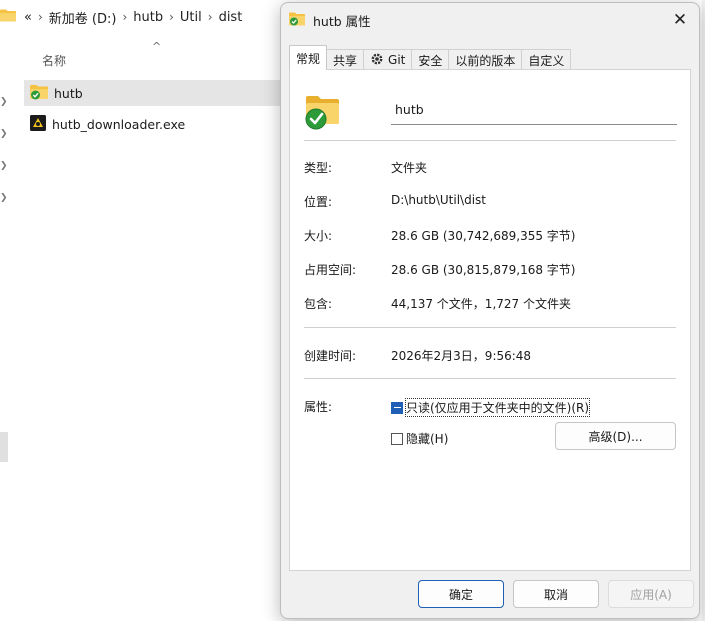  Describe the element at coordinates (461, 356) in the screenshot. I see `created-value: 2026年2月3日，9:56:48` at that location.